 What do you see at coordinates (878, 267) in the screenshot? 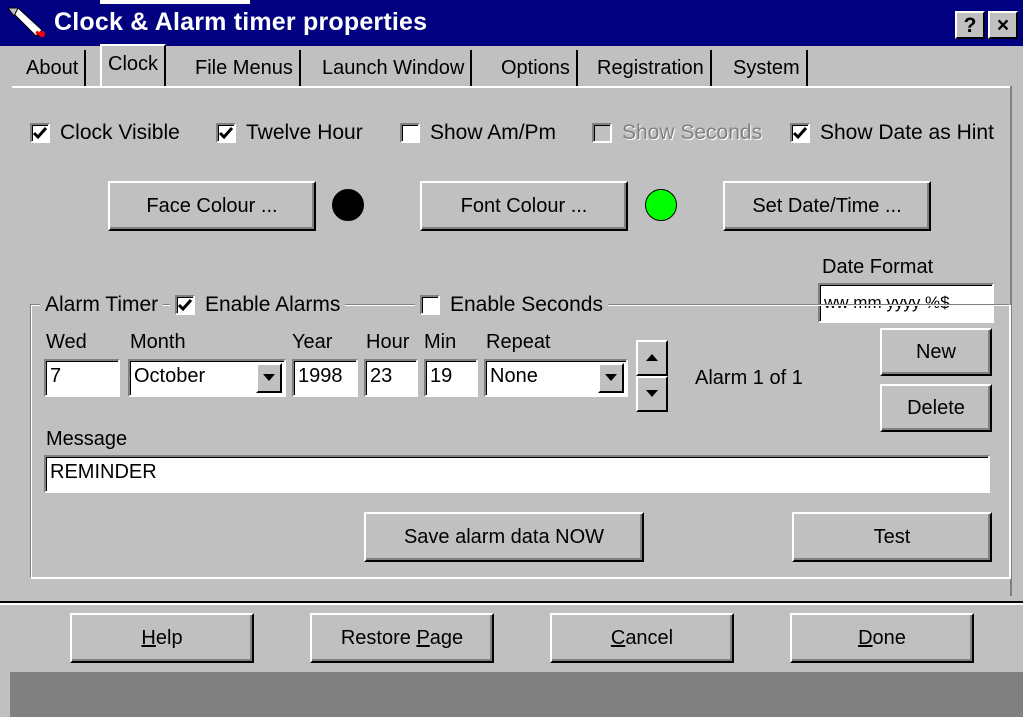
I see `date-format-label: Date Format` at bounding box center [878, 267].